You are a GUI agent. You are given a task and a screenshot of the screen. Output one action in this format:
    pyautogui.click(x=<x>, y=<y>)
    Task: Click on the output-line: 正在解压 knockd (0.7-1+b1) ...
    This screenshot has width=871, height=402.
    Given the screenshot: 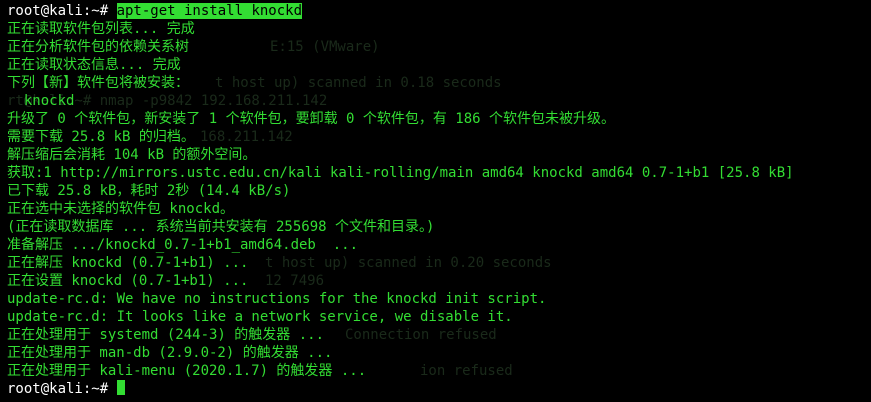 What is the action you would take?
    pyautogui.click(x=128, y=263)
    